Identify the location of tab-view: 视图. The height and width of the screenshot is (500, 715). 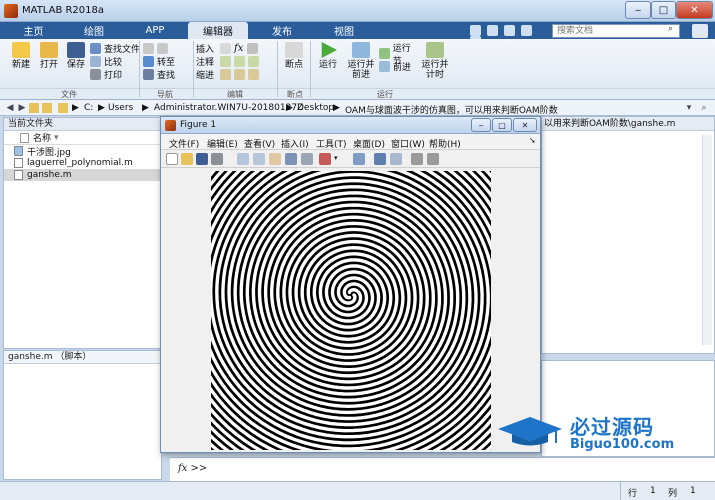
(344, 30).